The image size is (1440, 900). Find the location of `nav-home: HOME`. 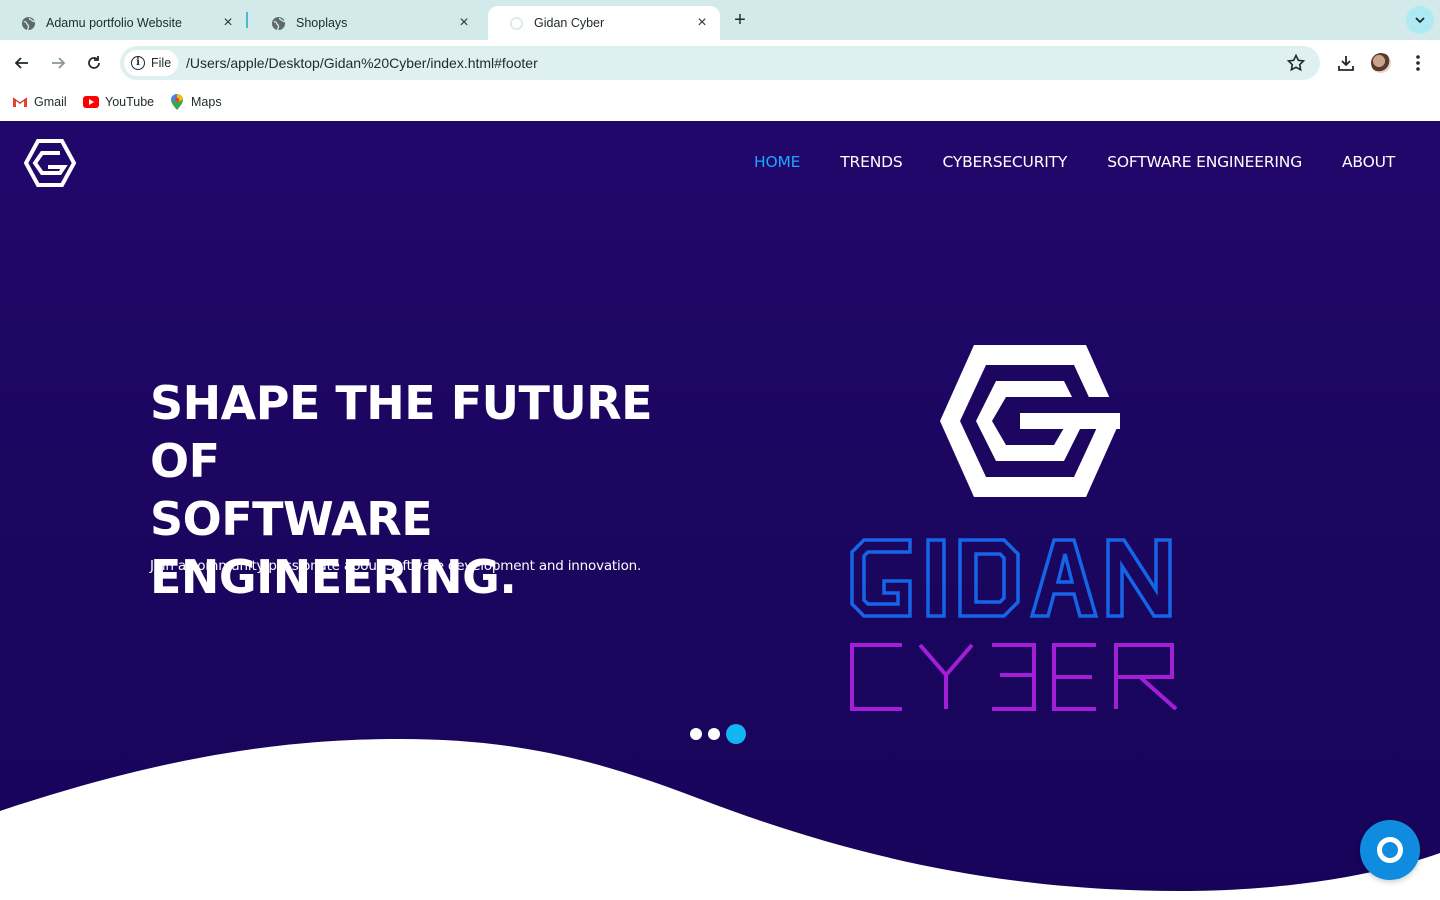

nav-home: HOME is located at coordinates (777, 162).